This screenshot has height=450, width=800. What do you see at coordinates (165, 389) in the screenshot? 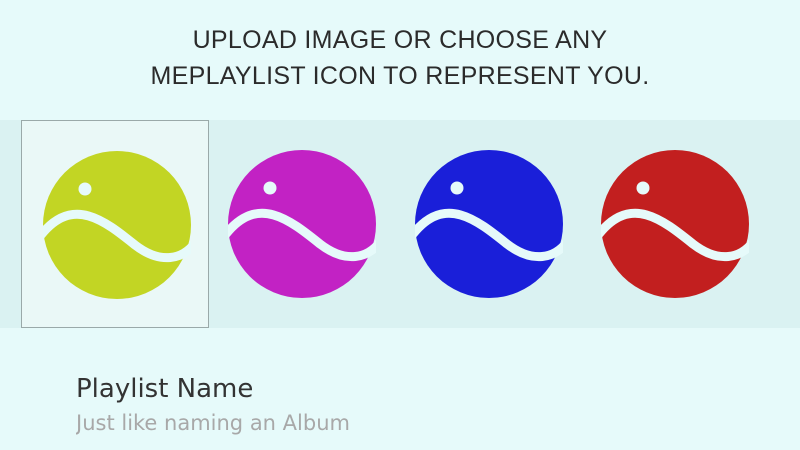
I see `playlist-name-label: Playlist Name` at bounding box center [165, 389].